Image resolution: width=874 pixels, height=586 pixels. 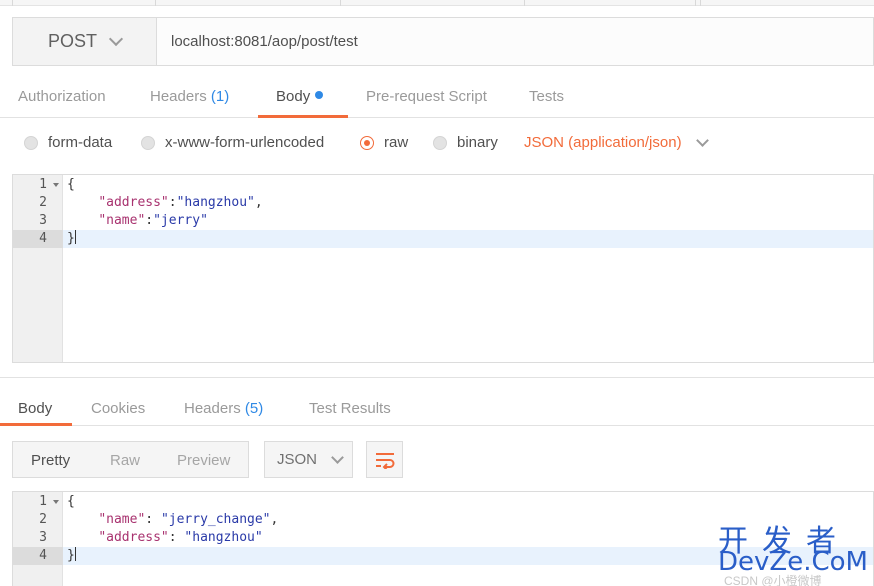 I want to click on tab-response-headers: Headers (5), so click(x=223, y=408).